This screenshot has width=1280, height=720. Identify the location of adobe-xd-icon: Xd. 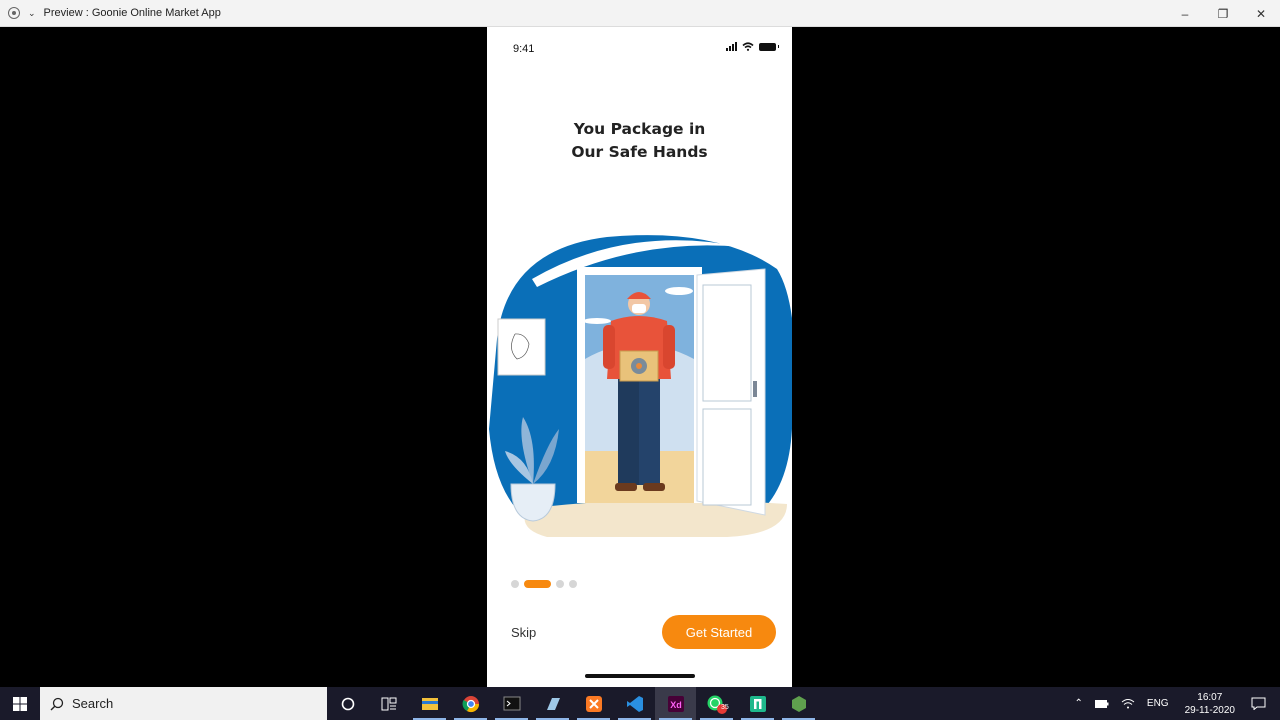
(675, 703).